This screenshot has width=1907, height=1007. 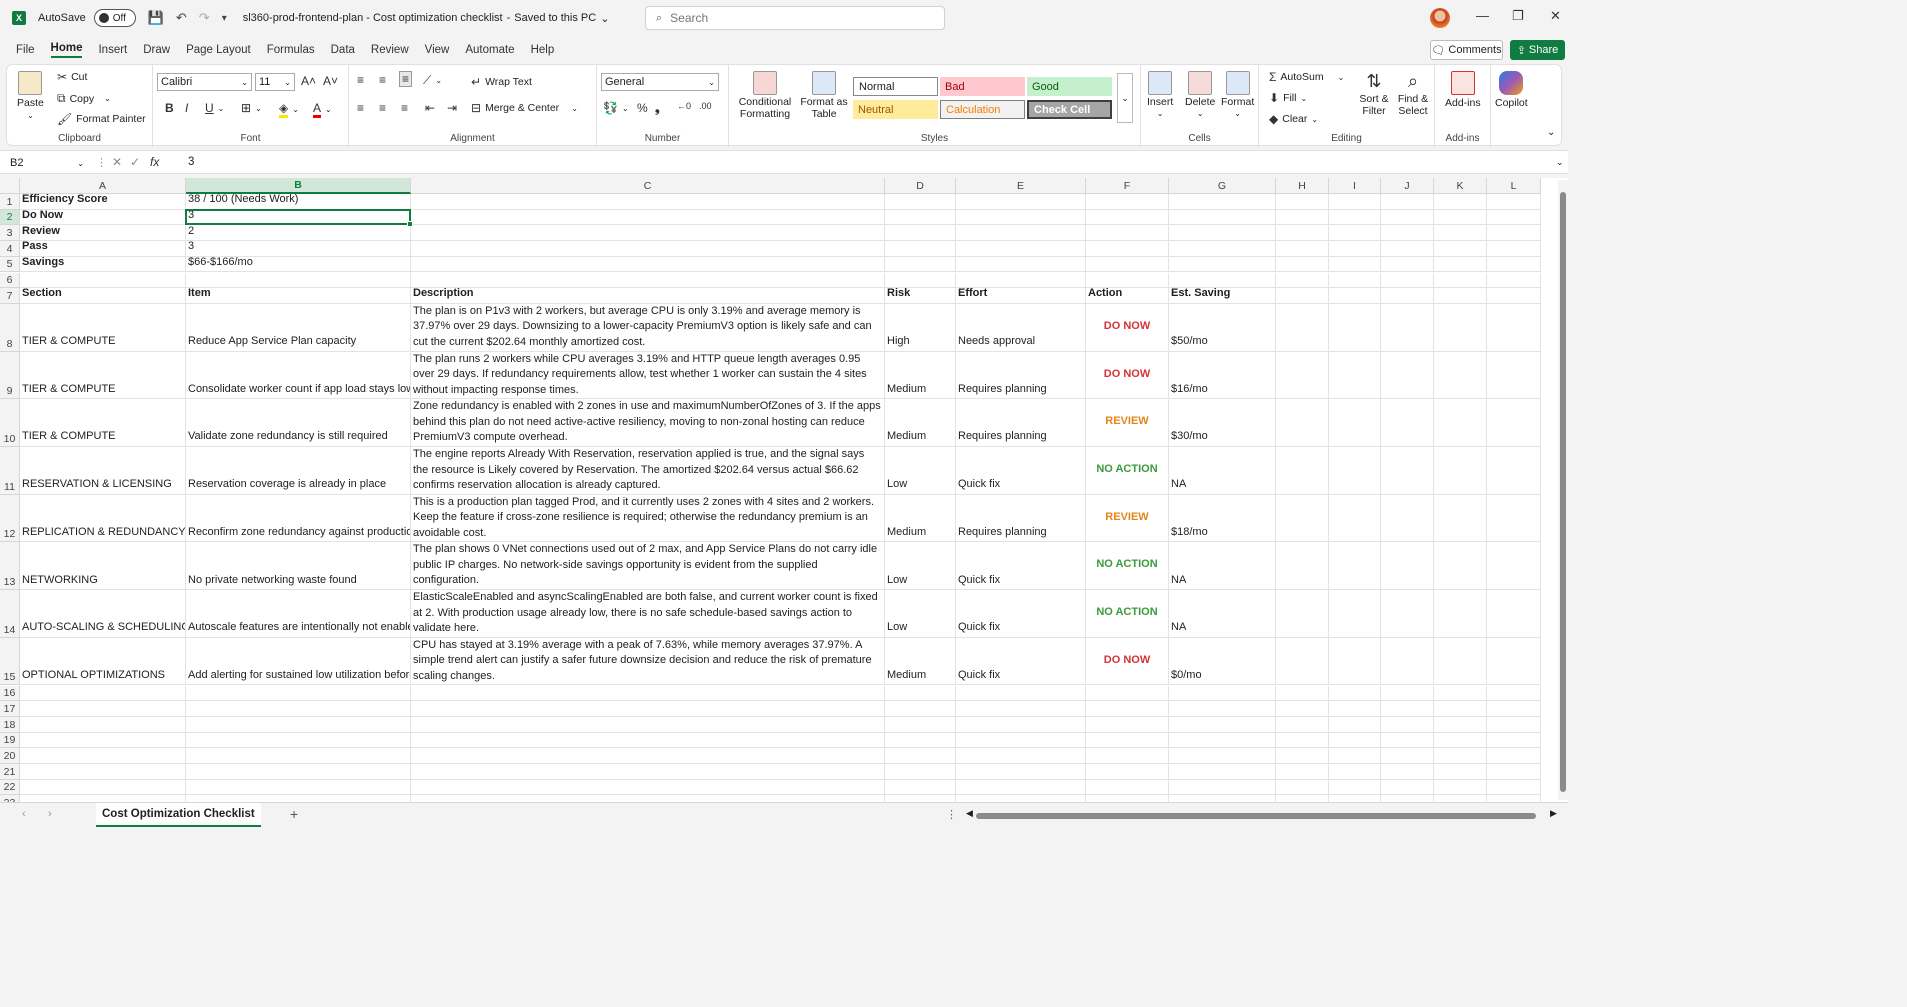 What do you see at coordinates (84, 98) in the screenshot?
I see `copy-button: ⧉ Copy ⌄` at bounding box center [84, 98].